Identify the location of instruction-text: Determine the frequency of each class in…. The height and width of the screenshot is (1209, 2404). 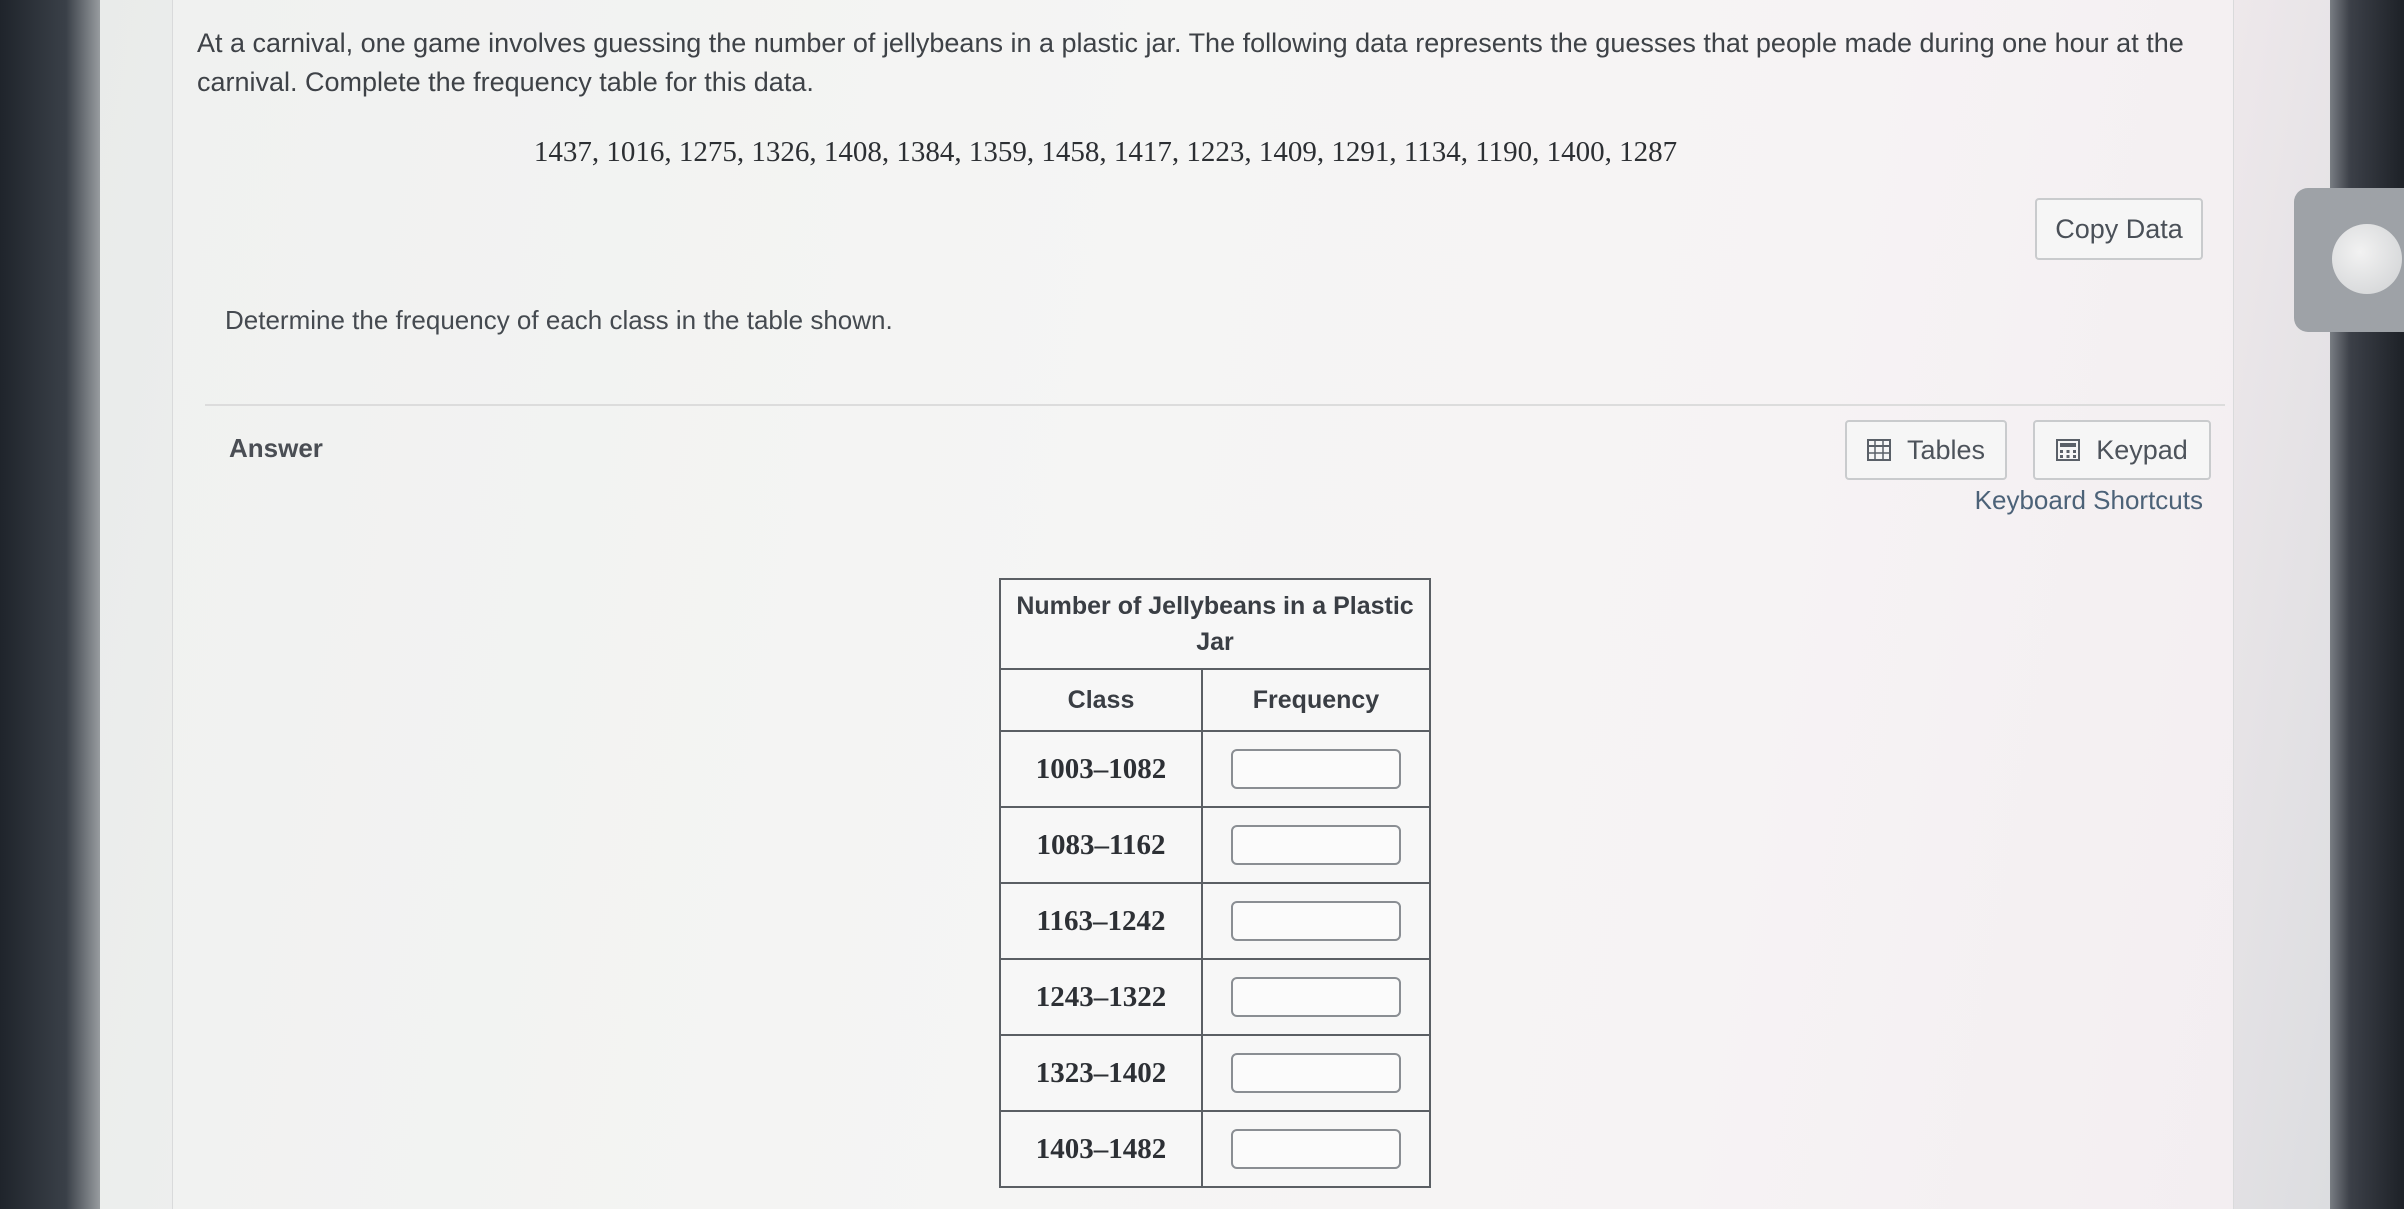
(559, 320).